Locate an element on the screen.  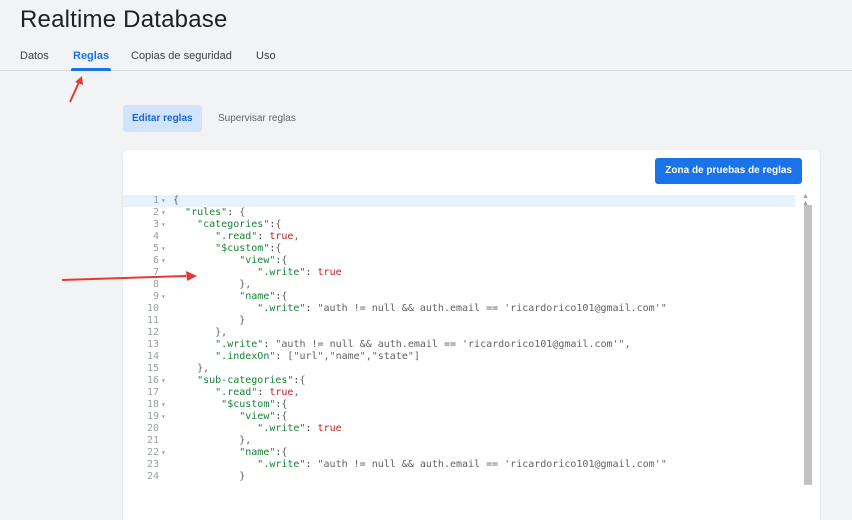
line-number: 24 is located at coordinates (152, 476).